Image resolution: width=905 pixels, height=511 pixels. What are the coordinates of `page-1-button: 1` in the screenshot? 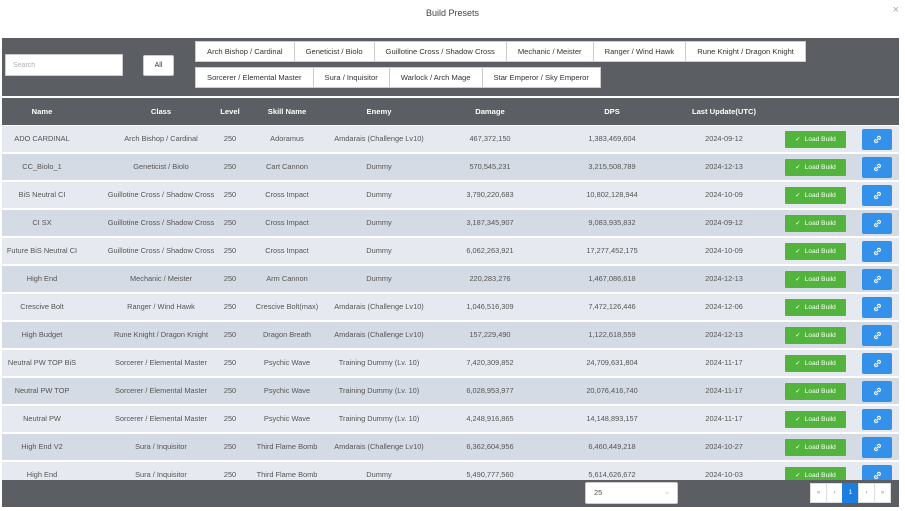 It's located at (850, 493).